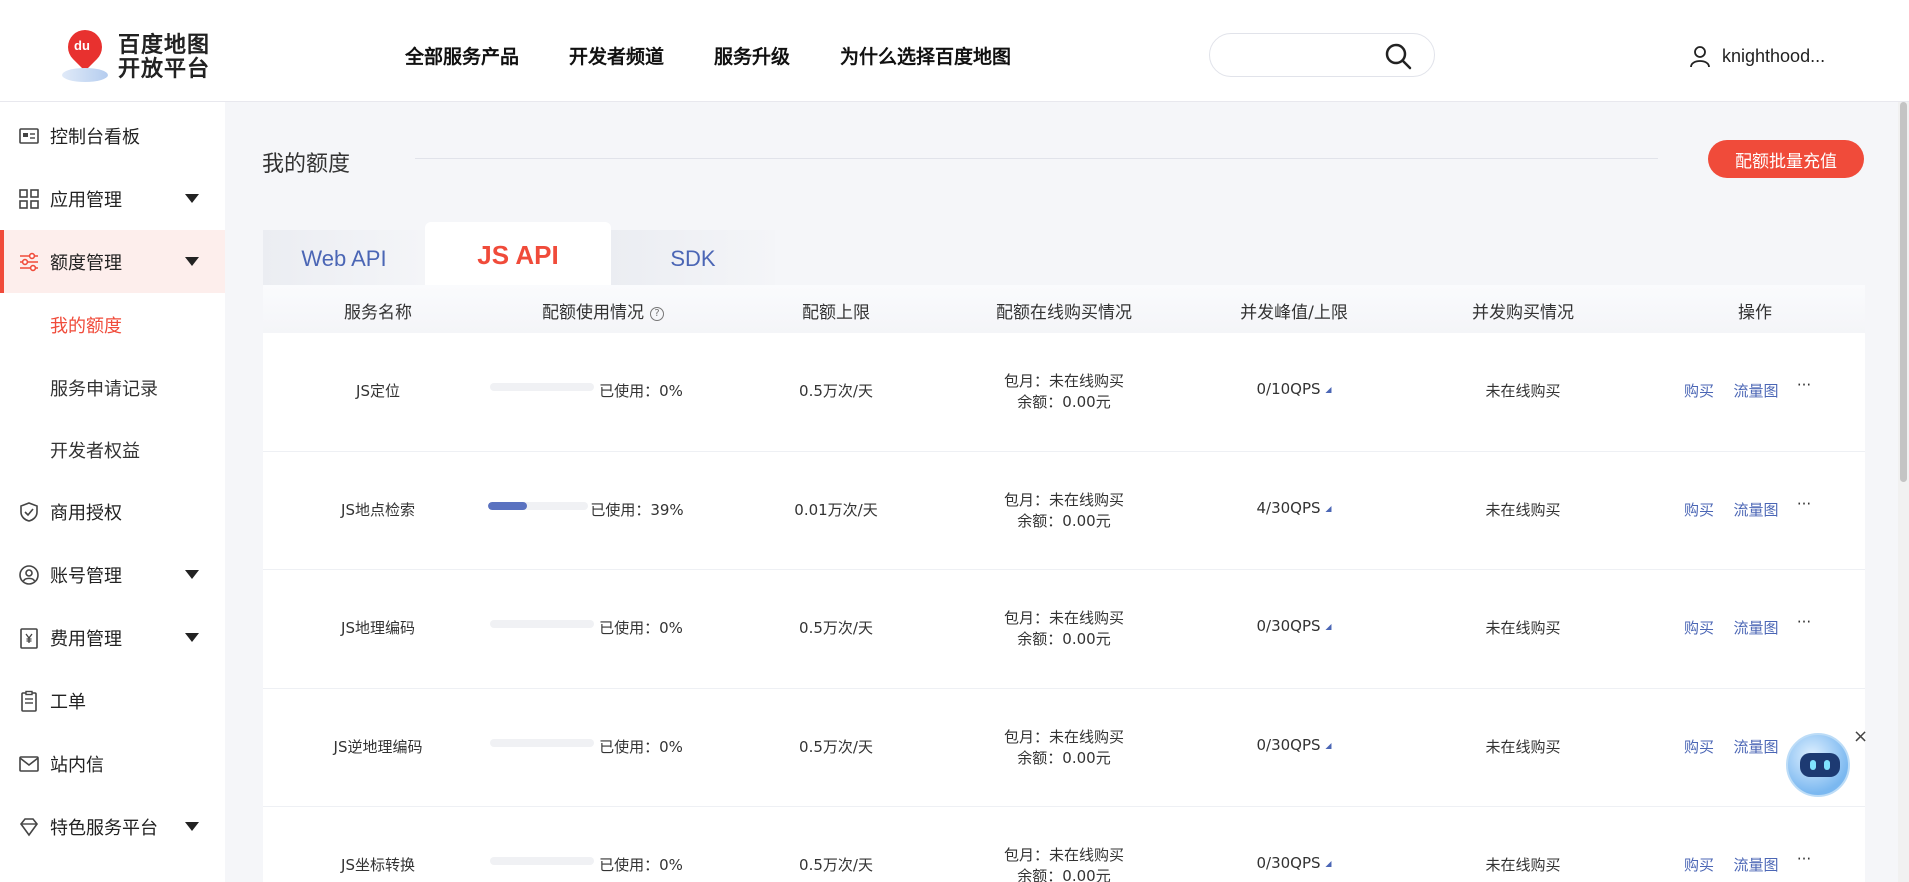 This screenshot has width=1909, height=882. Describe the element at coordinates (86, 325) in the screenshot. I see `sidebar-sub-my-quota: 我的额度` at that location.